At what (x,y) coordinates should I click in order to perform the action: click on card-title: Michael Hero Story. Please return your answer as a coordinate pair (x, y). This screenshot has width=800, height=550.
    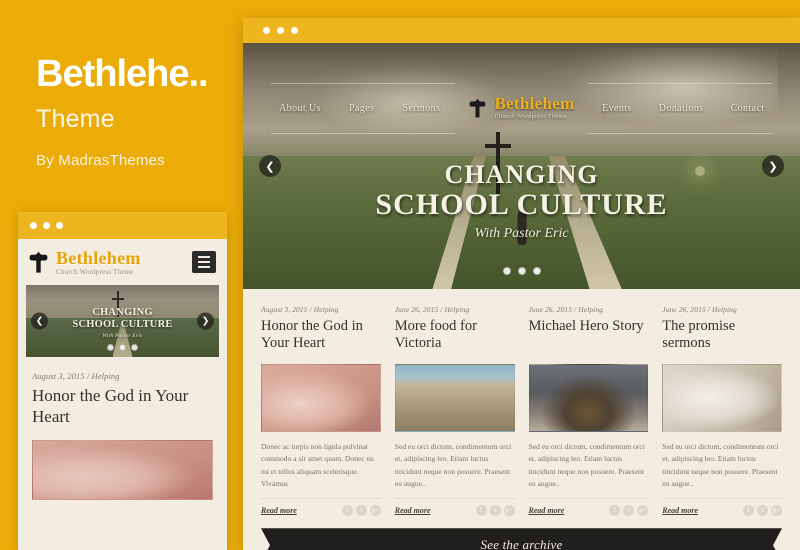
    Looking at the image, I should click on (589, 336).